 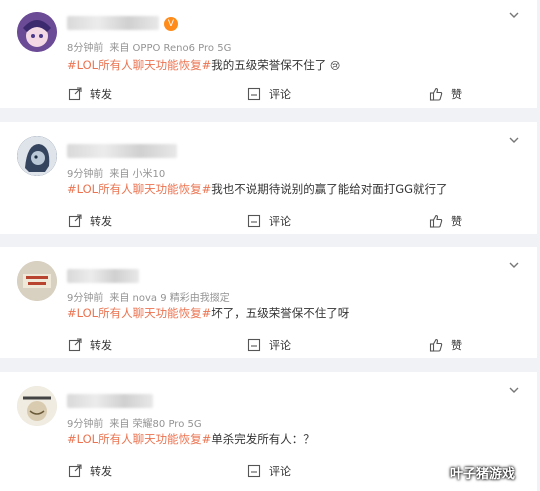 I want to click on post-content: #LOL所有人聊天功能恢复#我也不说期待说别的赢了能给对面打GG就行了, so click(x=257, y=189).